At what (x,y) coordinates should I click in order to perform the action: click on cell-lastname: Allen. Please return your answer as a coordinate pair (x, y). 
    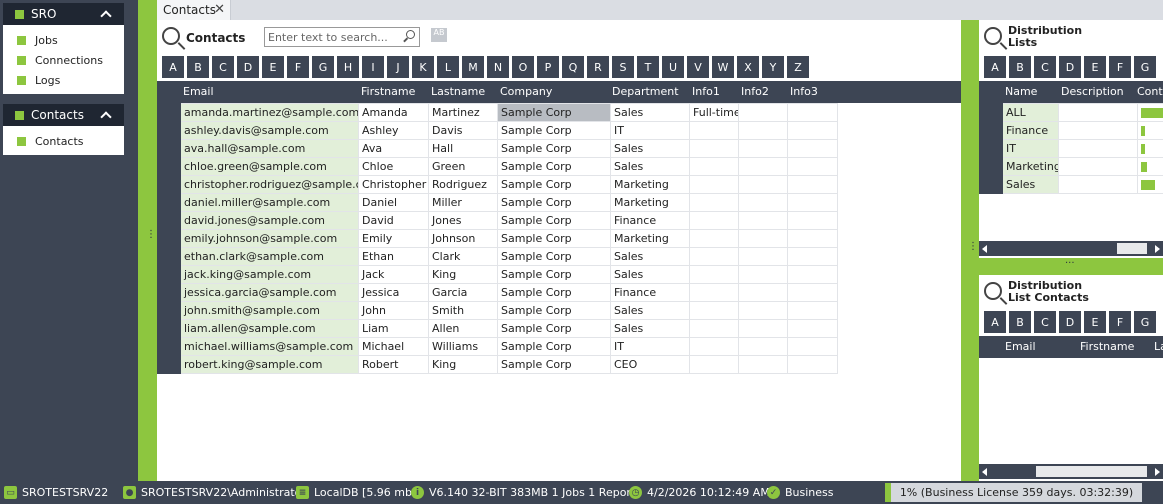
    Looking at the image, I should click on (463, 328).